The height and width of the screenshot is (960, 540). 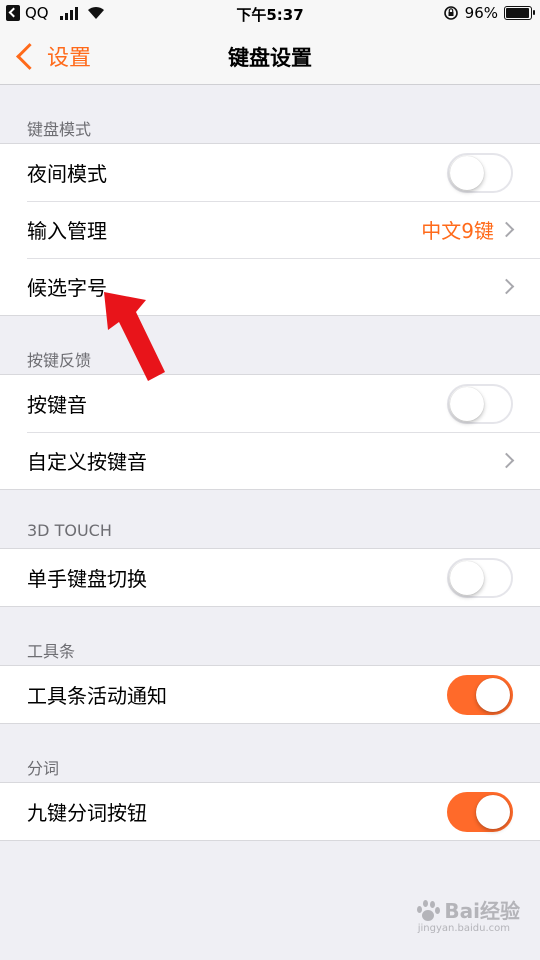 What do you see at coordinates (59, 129) in the screenshot?
I see `section-header: 键盘模式` at bounding box center [59, 129].